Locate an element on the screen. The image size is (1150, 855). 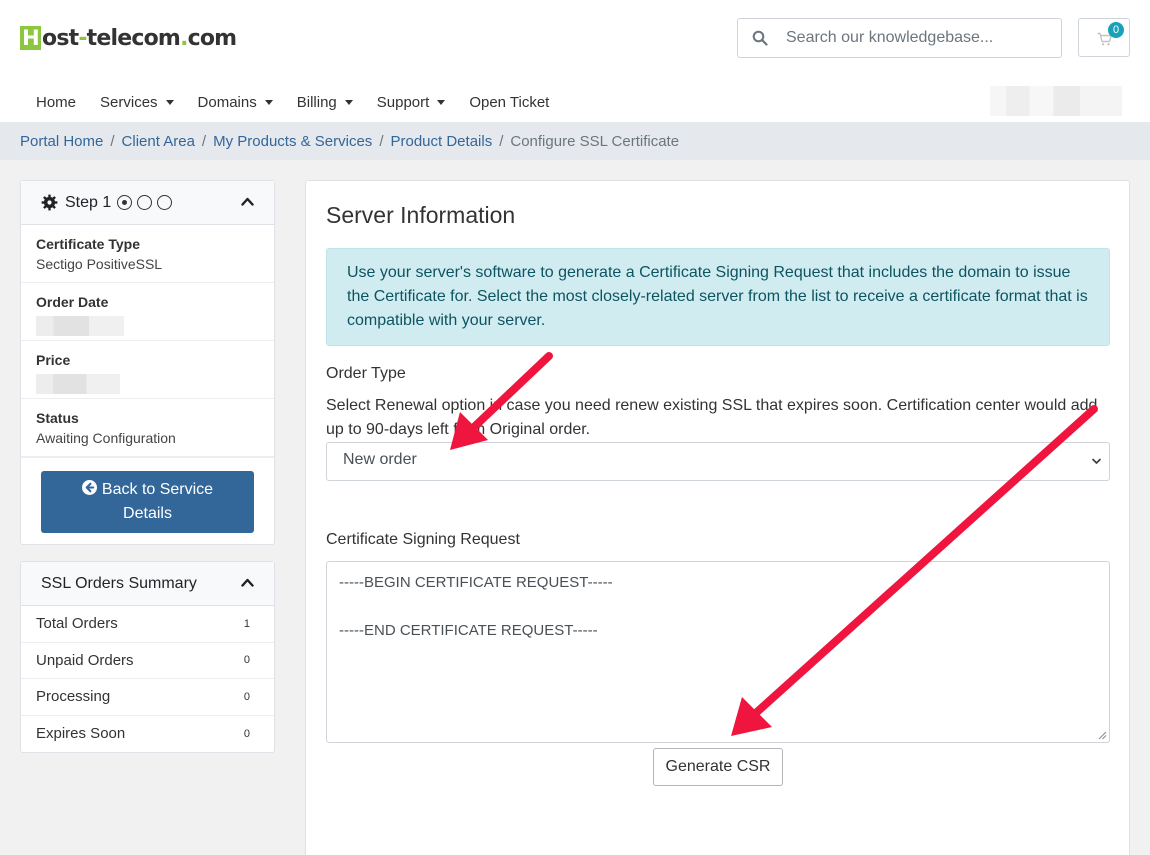
back-button-label-1: Back to Service is located at coordinates (157, 489).